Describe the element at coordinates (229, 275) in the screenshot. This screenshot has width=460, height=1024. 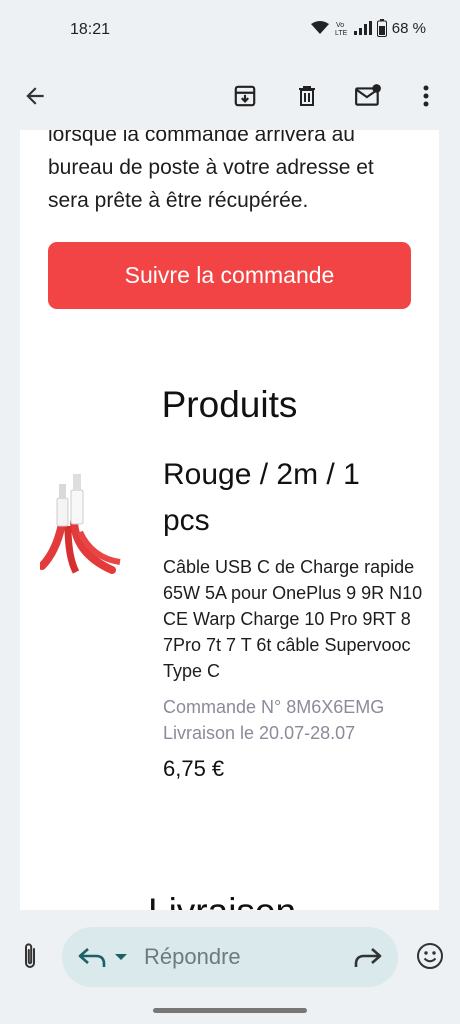
I see `track-order-button: Suivre la commande` at that location.